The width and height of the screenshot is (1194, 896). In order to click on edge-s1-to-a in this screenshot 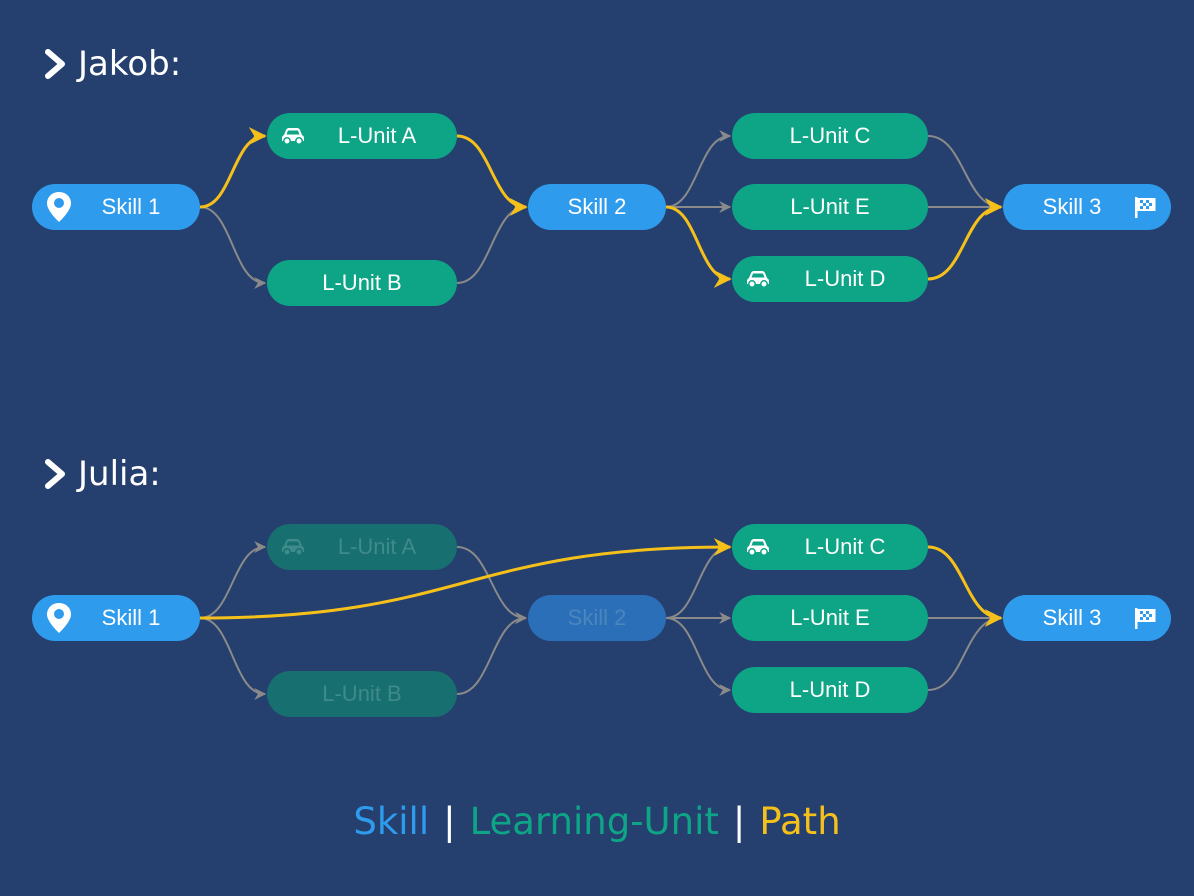, I will do `click(233, 580)`.